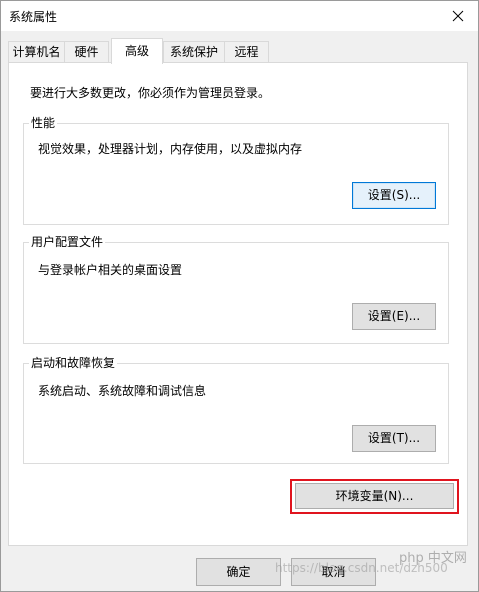 Image resolution: width=479 pixels, height=592 pixels. What do you see at coordinates (150, 93) in the screenshot?
I see `admin-notice: 要进行大多数更改，你必须作为管理员登录。` at bounding box center [150, 93].